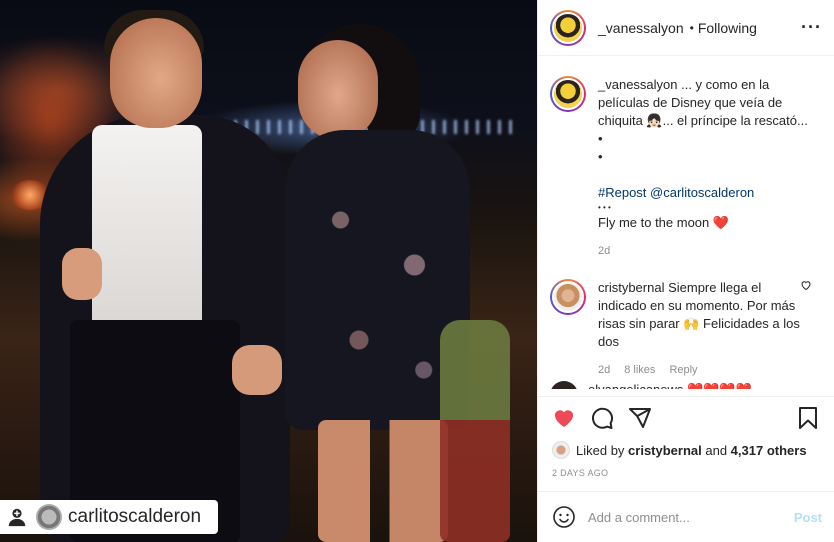 The height and width of the screenshot is (542, 834). What do you see at coordinates (17, 517) in the screenshot?
I see `repost-icon` at bounding box center [17, 517].